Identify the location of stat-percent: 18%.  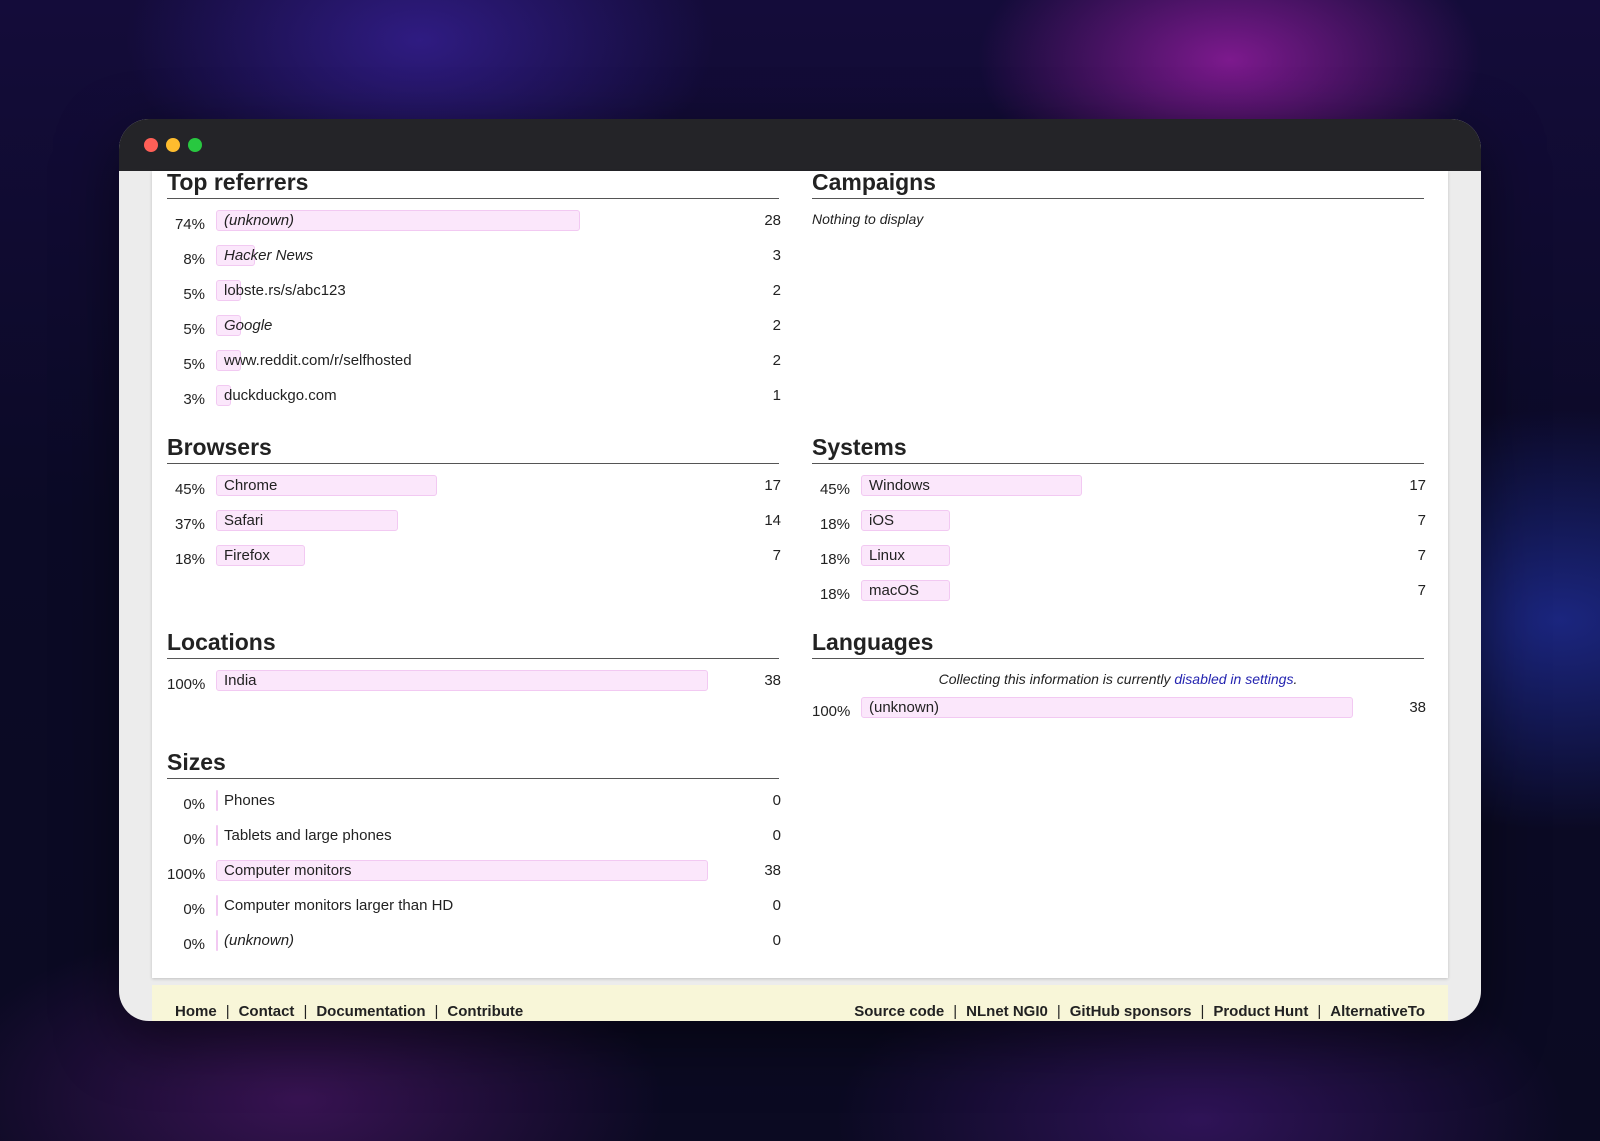
(189, 559).